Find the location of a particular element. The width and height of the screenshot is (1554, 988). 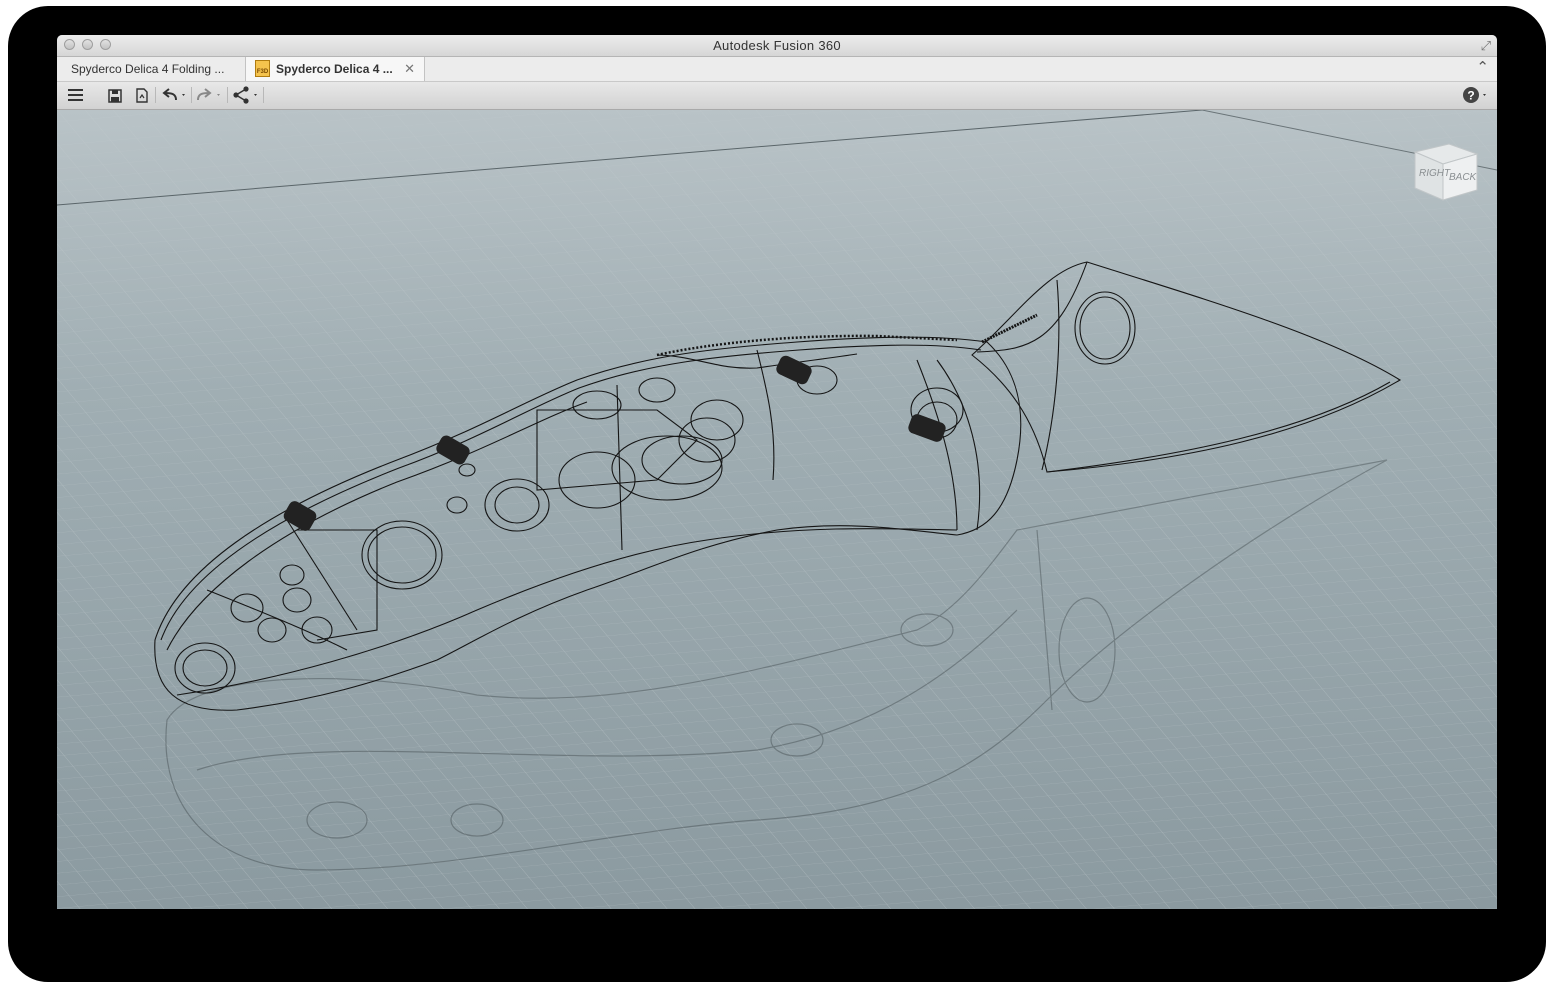

zoom-window-button is located at coordinates (105, 44).